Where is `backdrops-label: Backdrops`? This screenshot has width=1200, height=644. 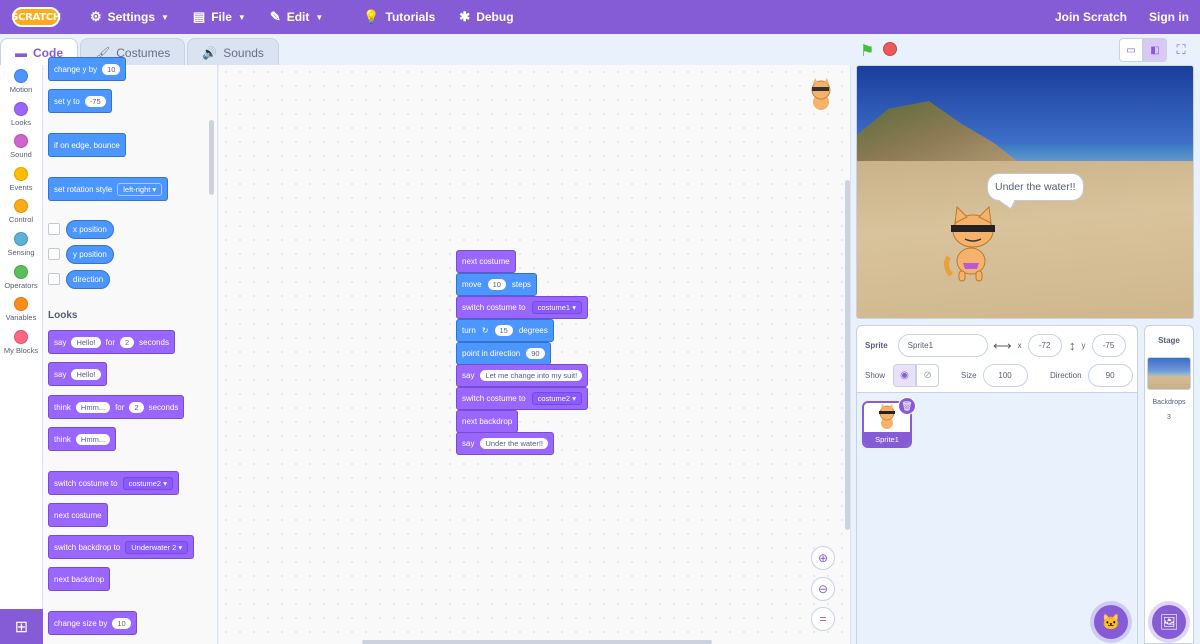
backdrops-label: Backdrops is located at coordinates (1169, 402).